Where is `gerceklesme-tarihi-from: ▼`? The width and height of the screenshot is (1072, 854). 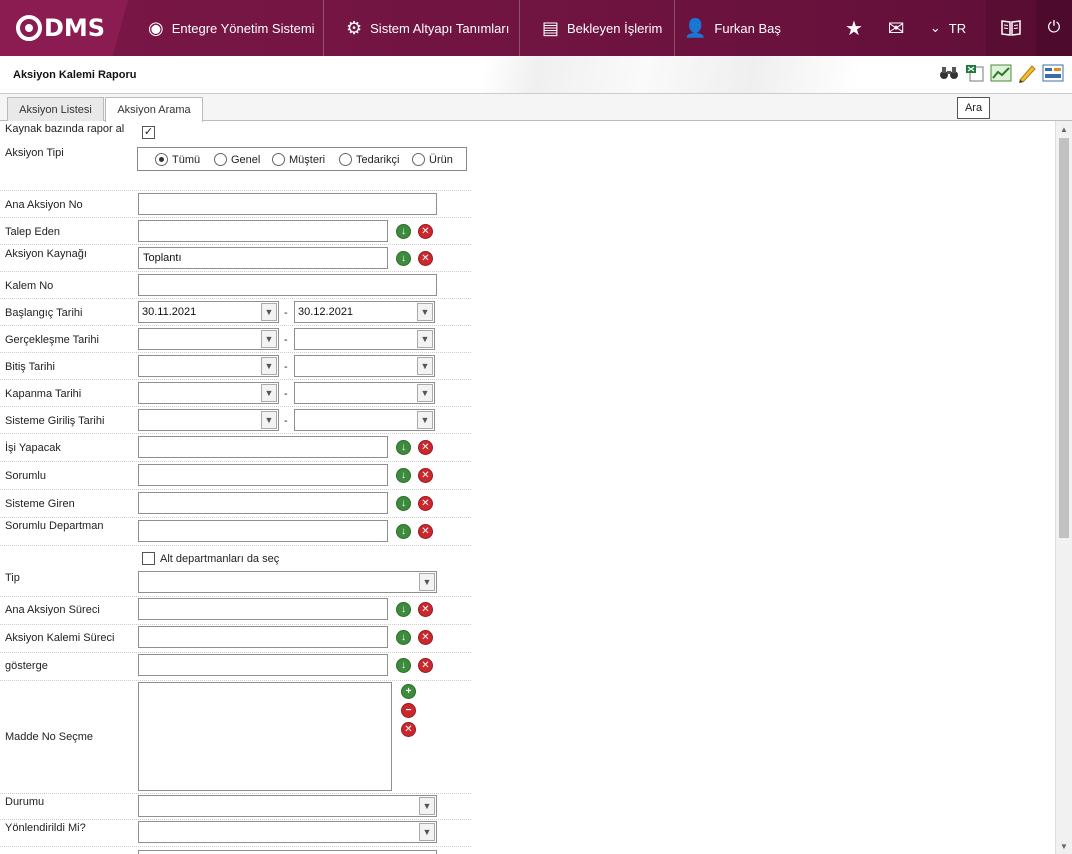
gerceklesme-tarihi-from: ▼ is located at coordinates (208, 339).